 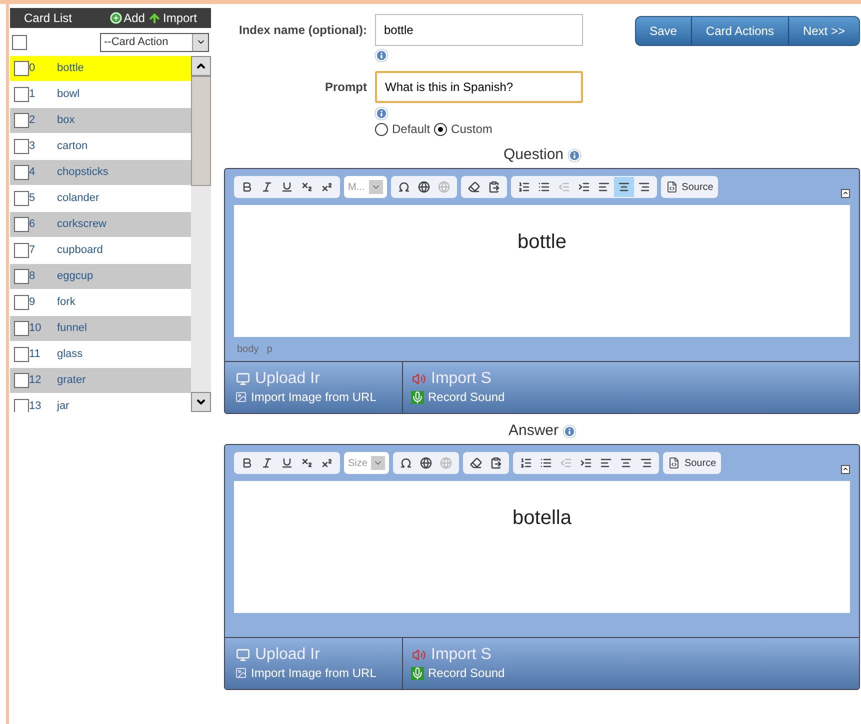 I want to click on section-title: Question, so click(x=533, y=154).